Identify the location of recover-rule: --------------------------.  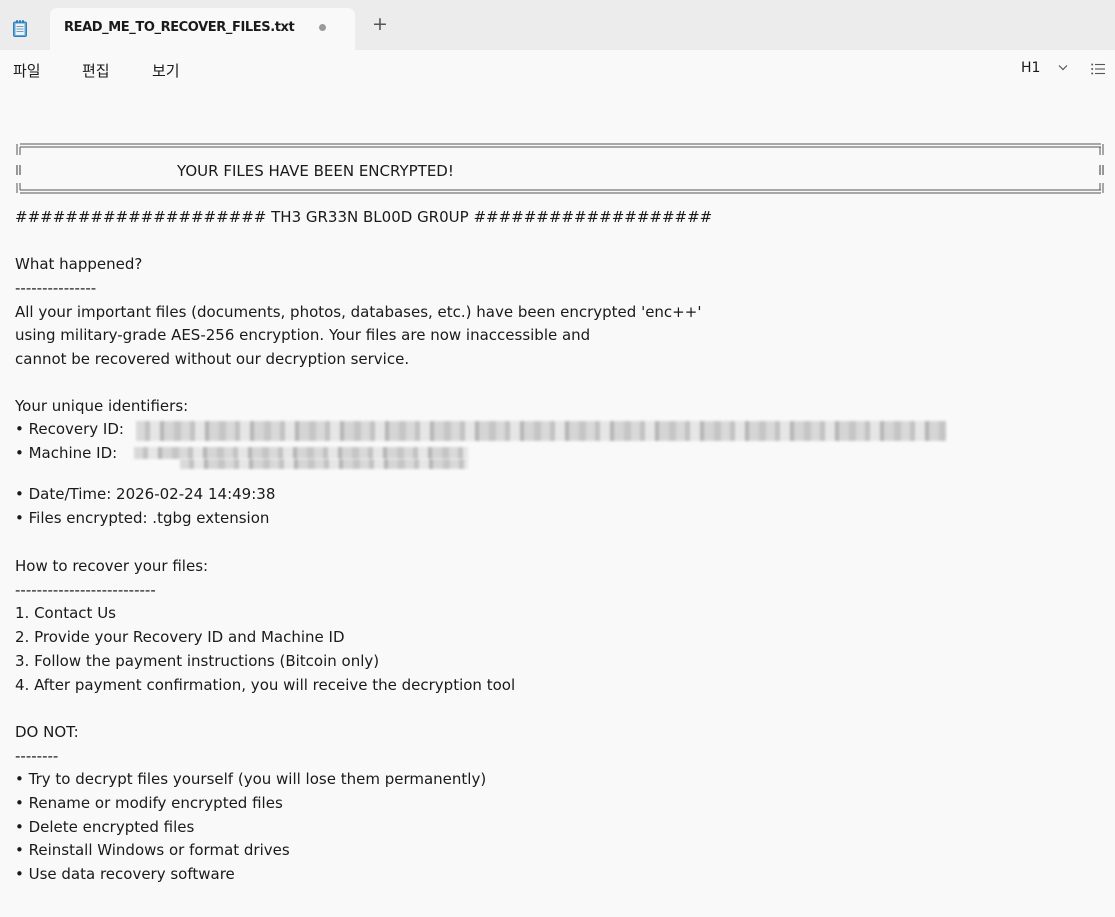
(85, 590).